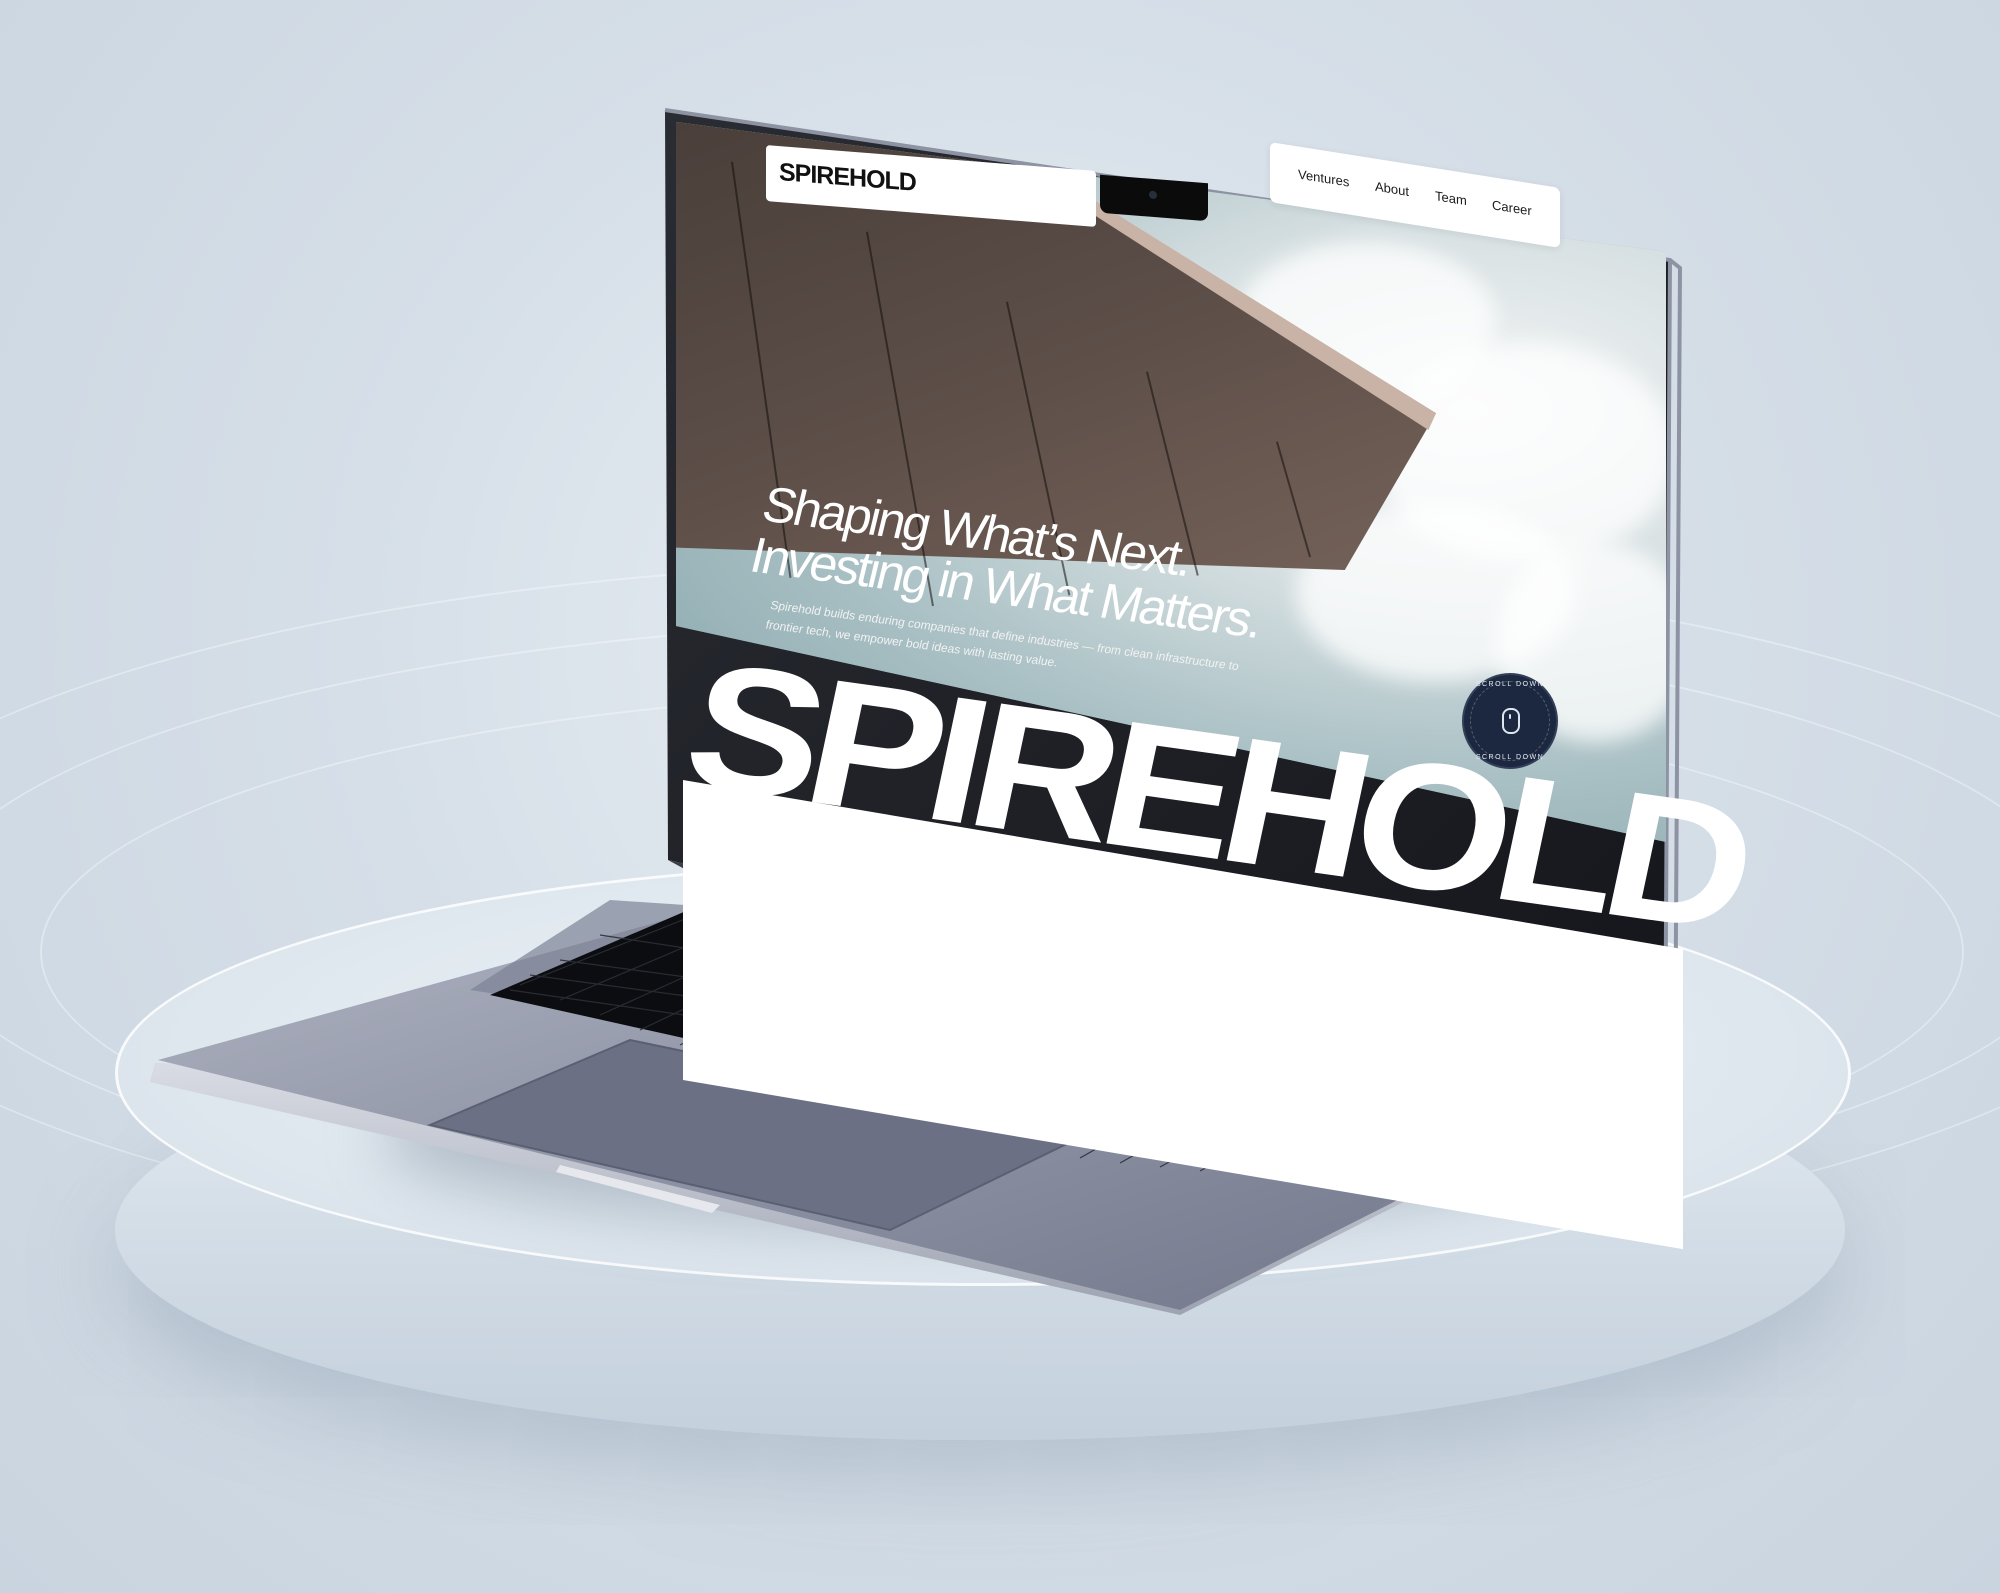 The width and height of the screenshot is (2000, 1593). Describe the element at coordinates (1323, 177) in the screenshot. I see `nav-link-ventures: Ventures` at that location.